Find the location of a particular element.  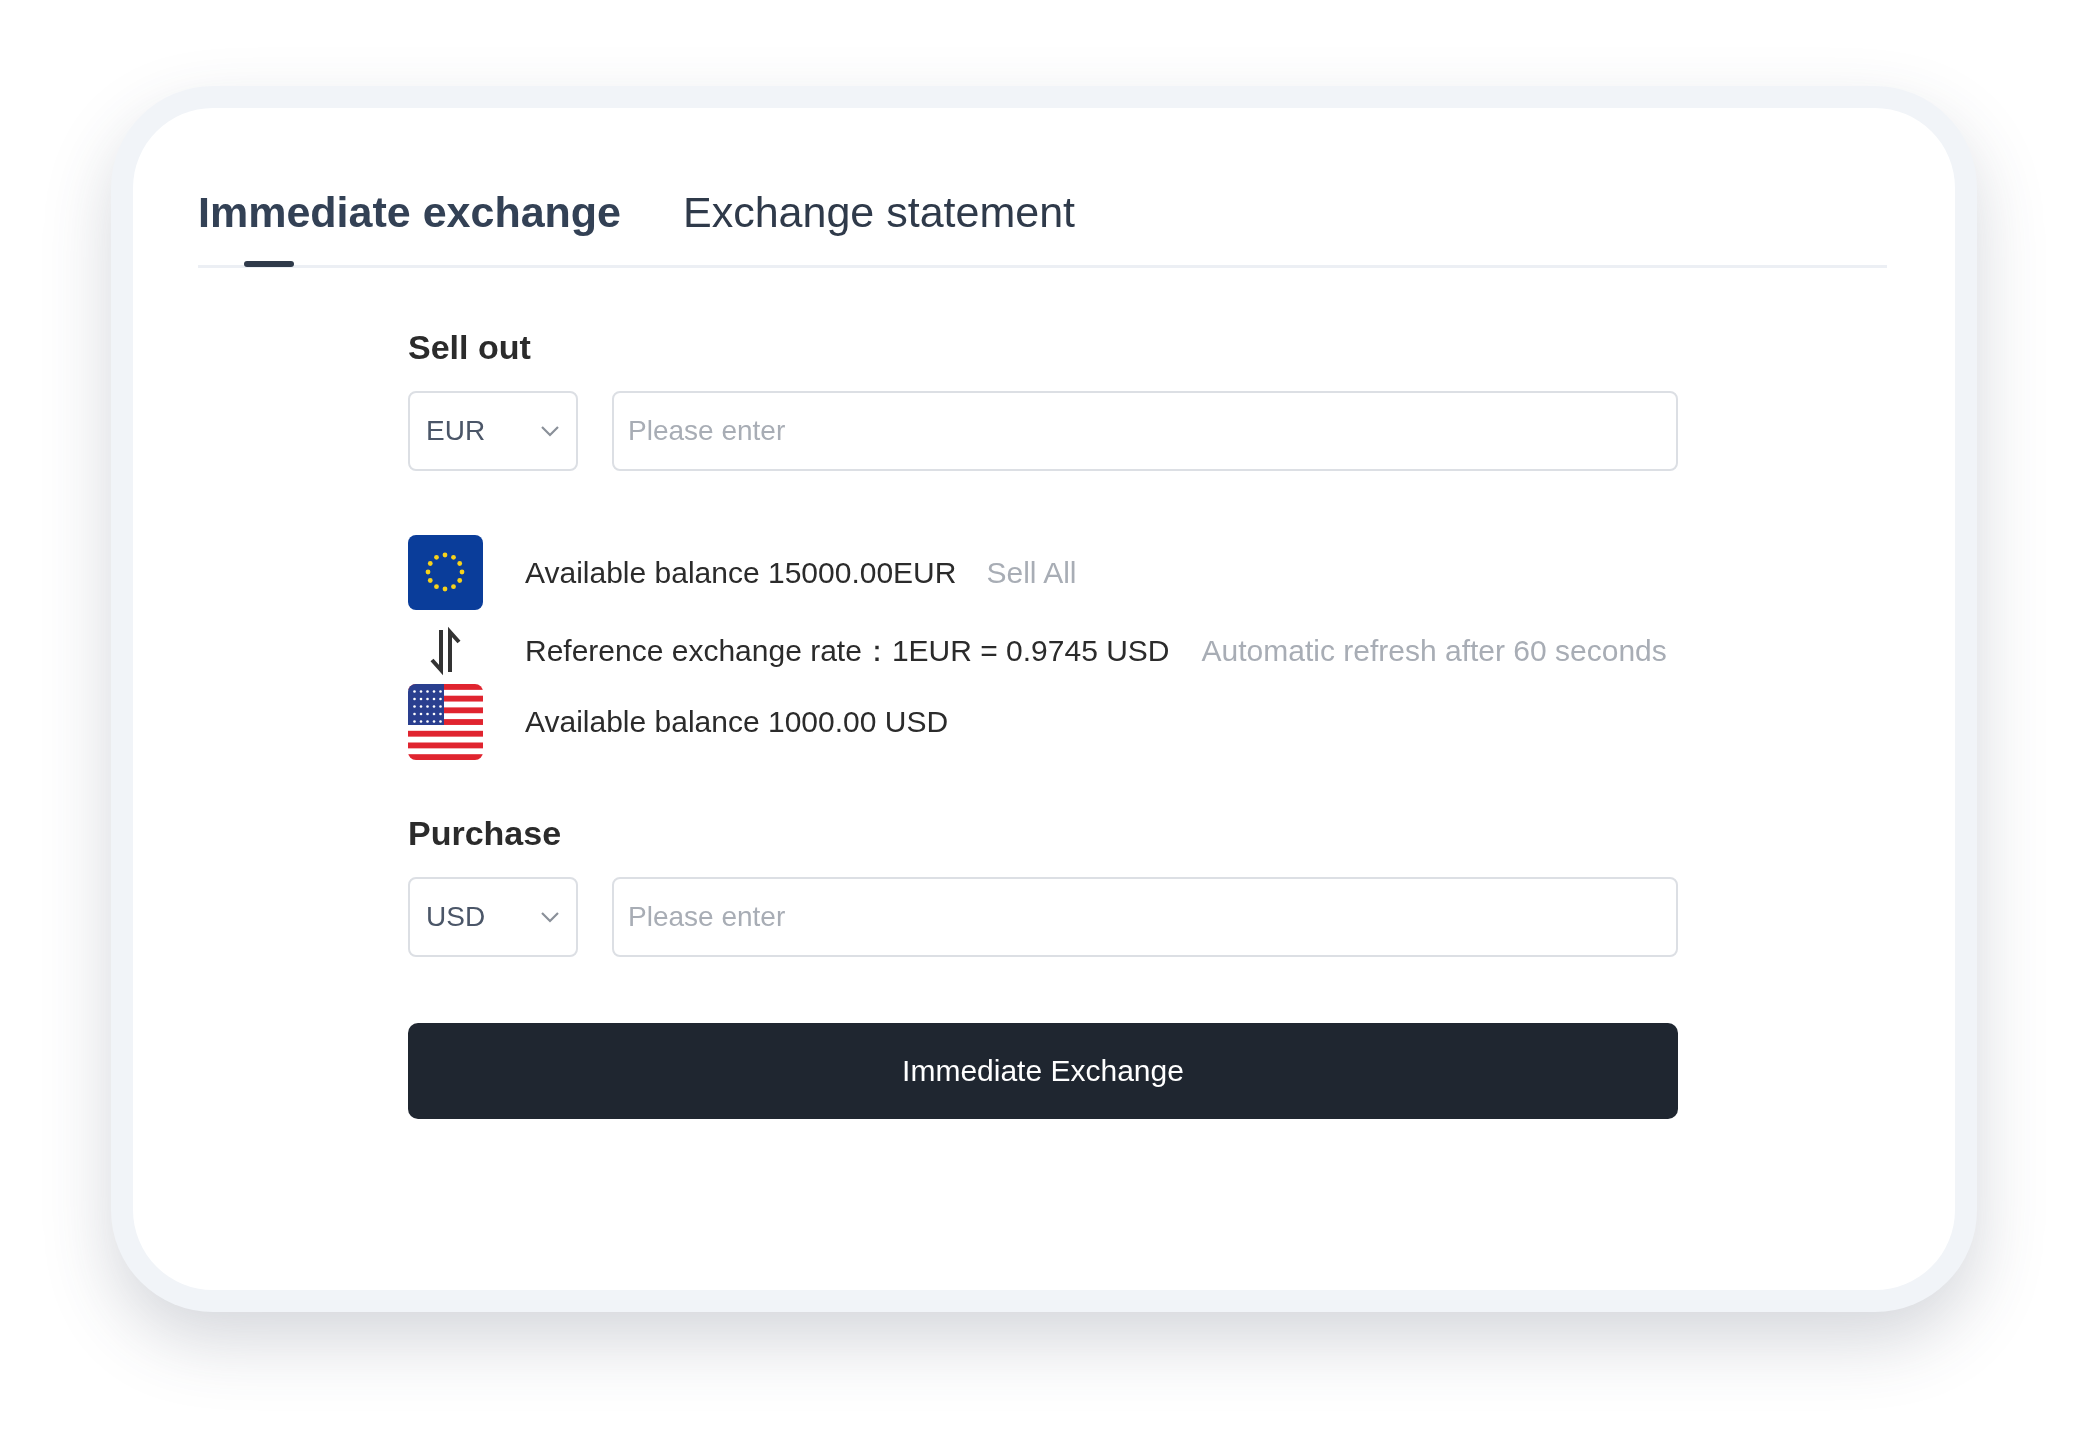

tab: Exchange statement is located at coordinates (879, 226).